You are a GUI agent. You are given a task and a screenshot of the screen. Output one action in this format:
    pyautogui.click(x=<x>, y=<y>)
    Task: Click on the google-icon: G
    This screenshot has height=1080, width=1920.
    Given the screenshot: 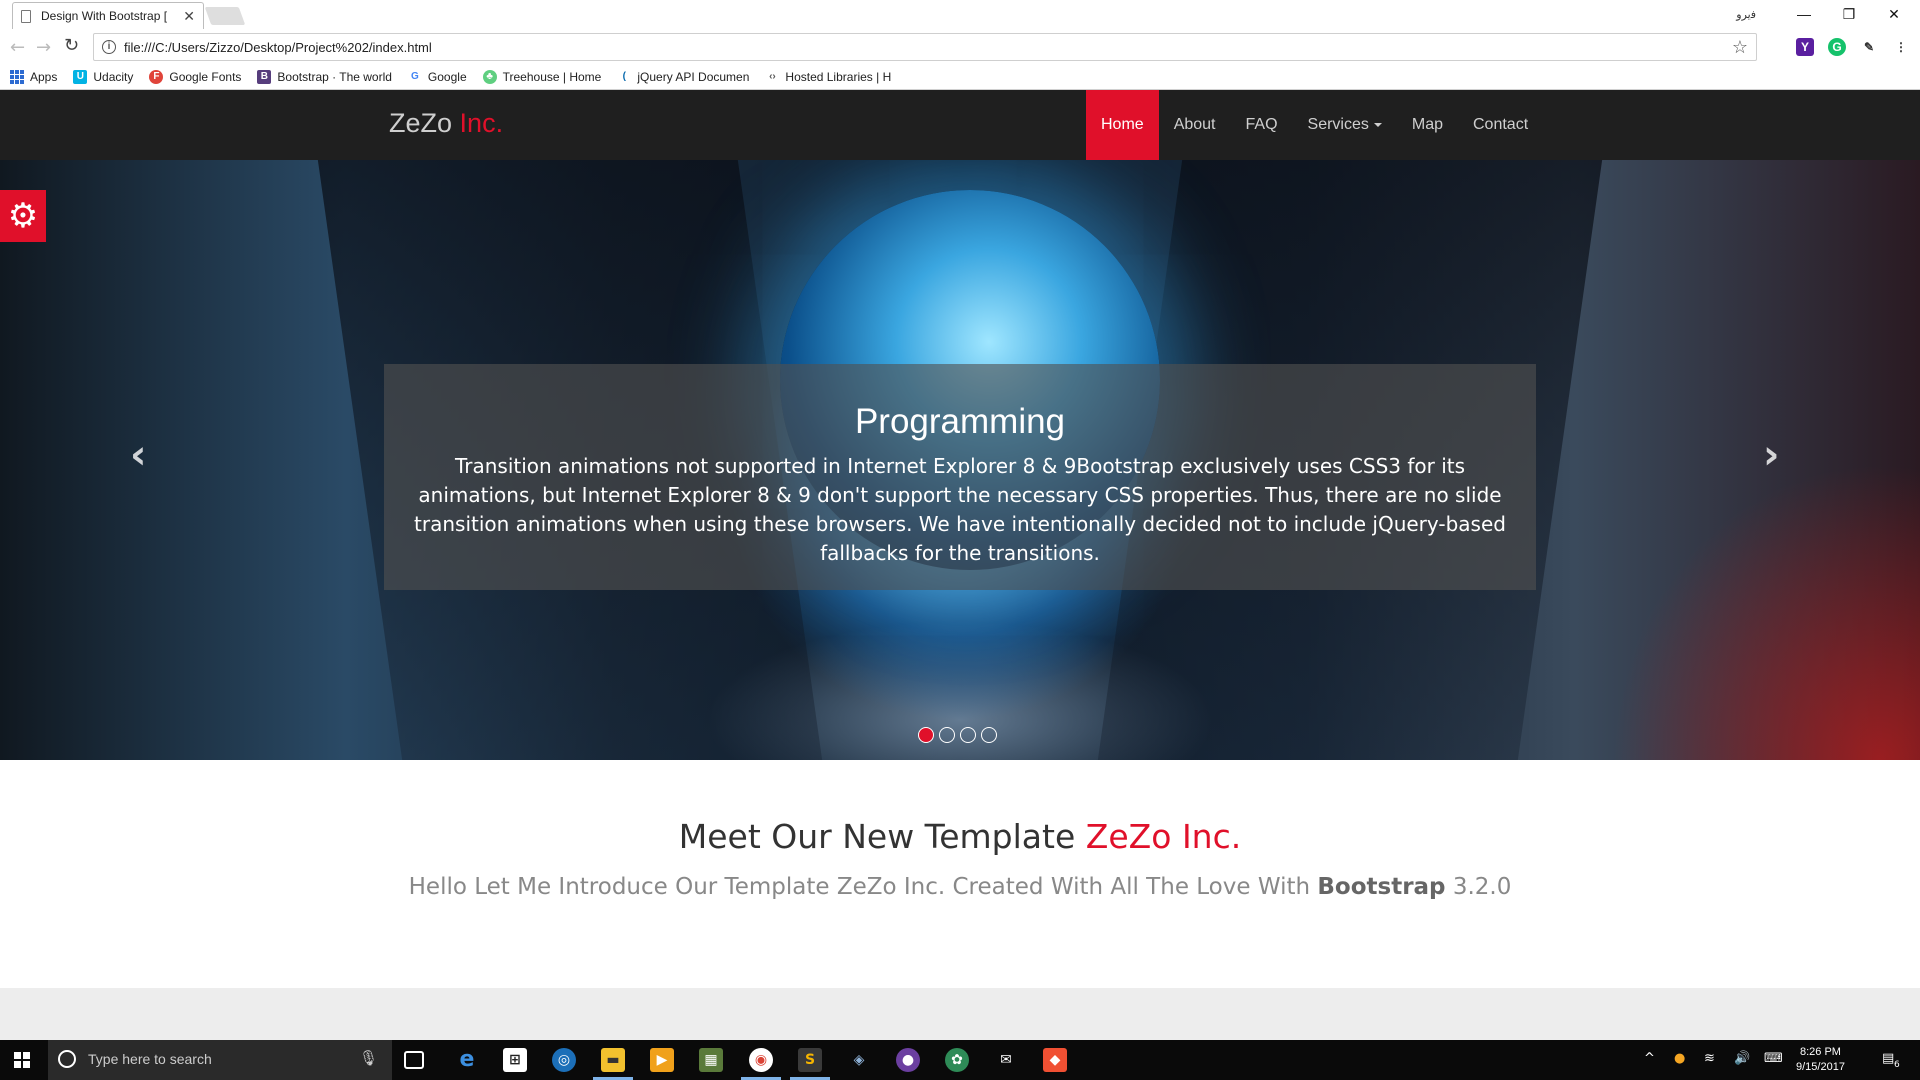 What is the action you would take?
    pyautogui.click(x=414, y=77)
    